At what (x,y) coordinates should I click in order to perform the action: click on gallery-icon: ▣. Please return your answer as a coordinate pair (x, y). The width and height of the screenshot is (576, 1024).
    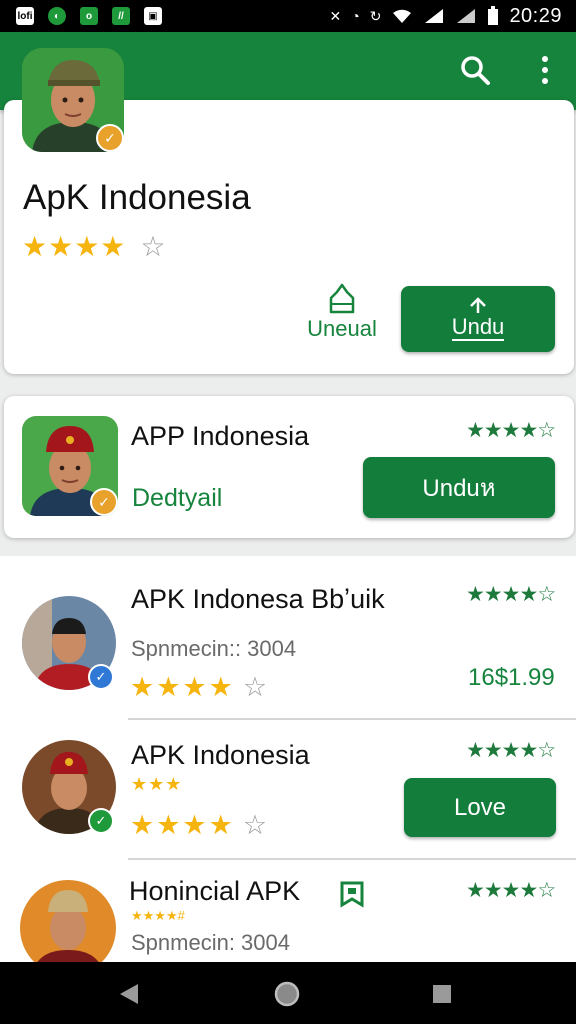
    Looking at the image, I should click on (153, 16).